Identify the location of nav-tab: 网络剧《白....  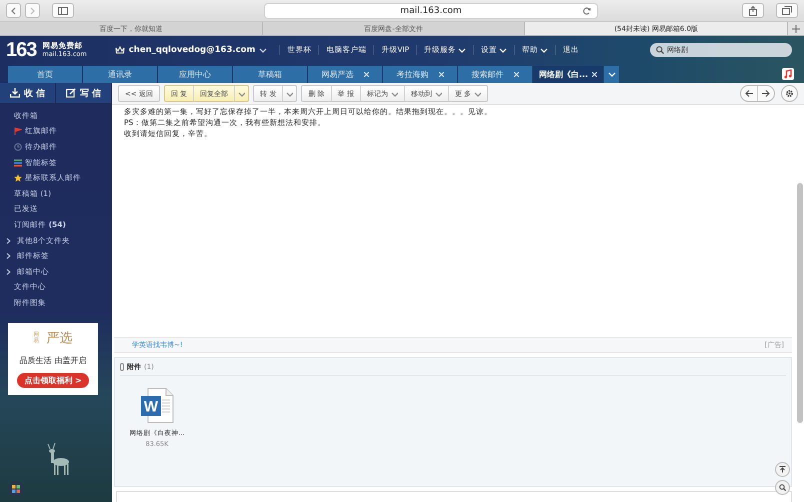
(568, 74).